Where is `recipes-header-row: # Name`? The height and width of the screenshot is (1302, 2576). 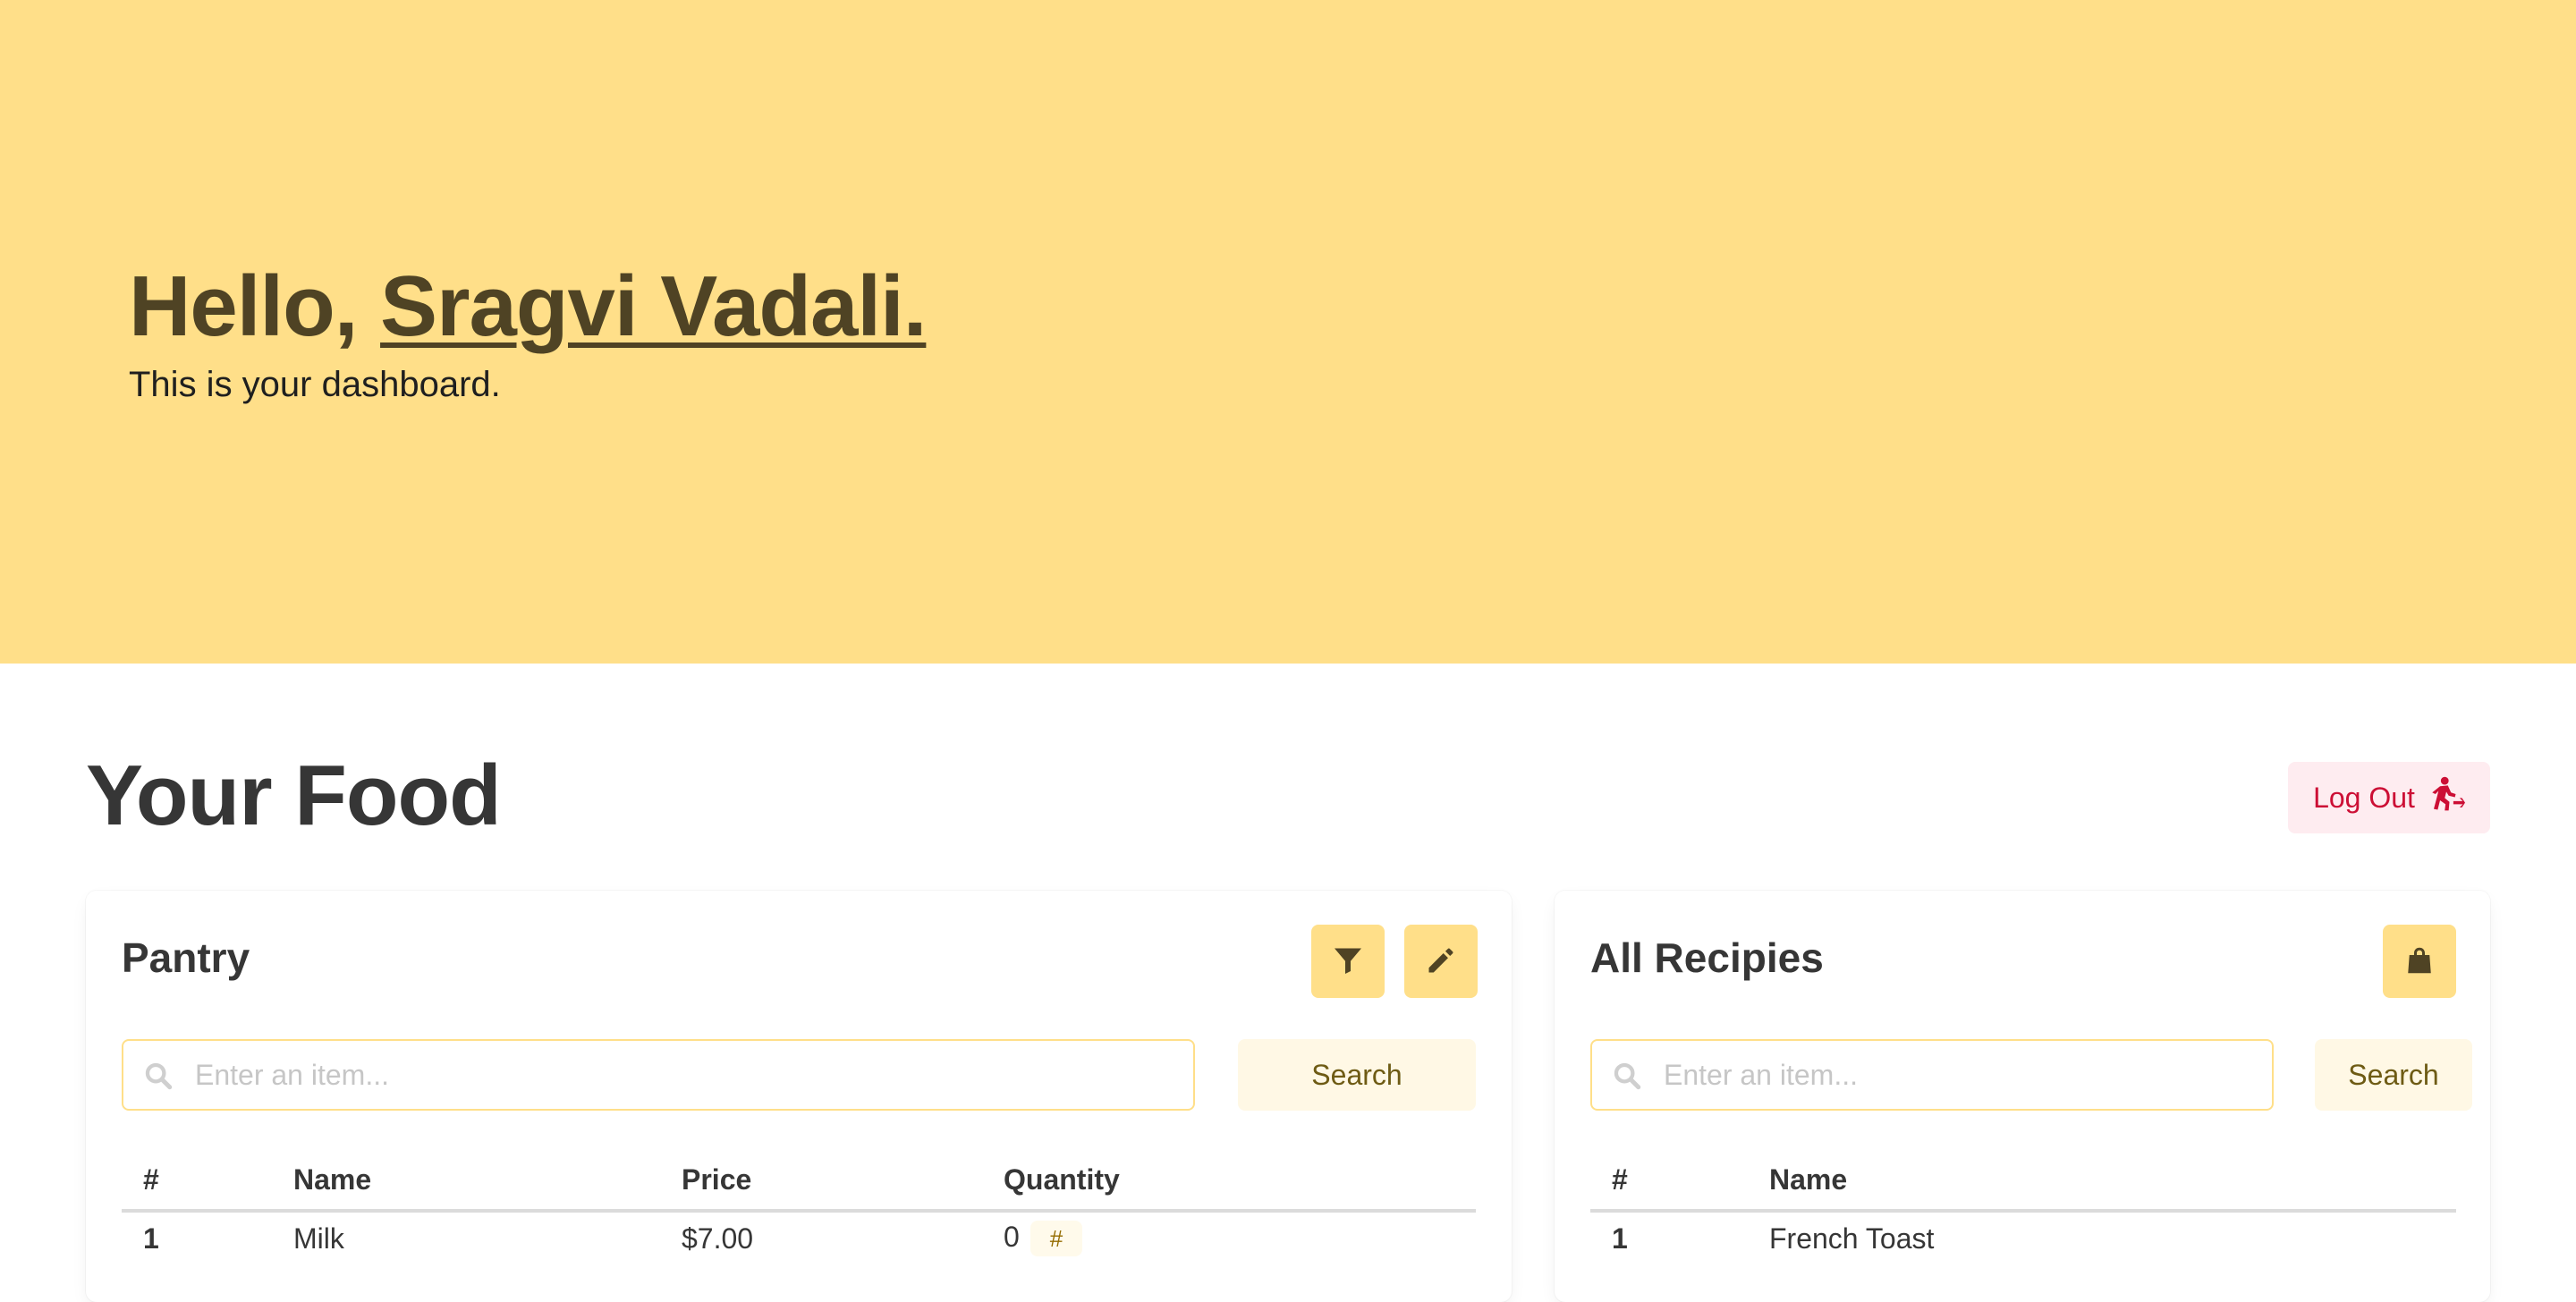
recipes-header-row: # Name is located at coordinates (2023, 1181).